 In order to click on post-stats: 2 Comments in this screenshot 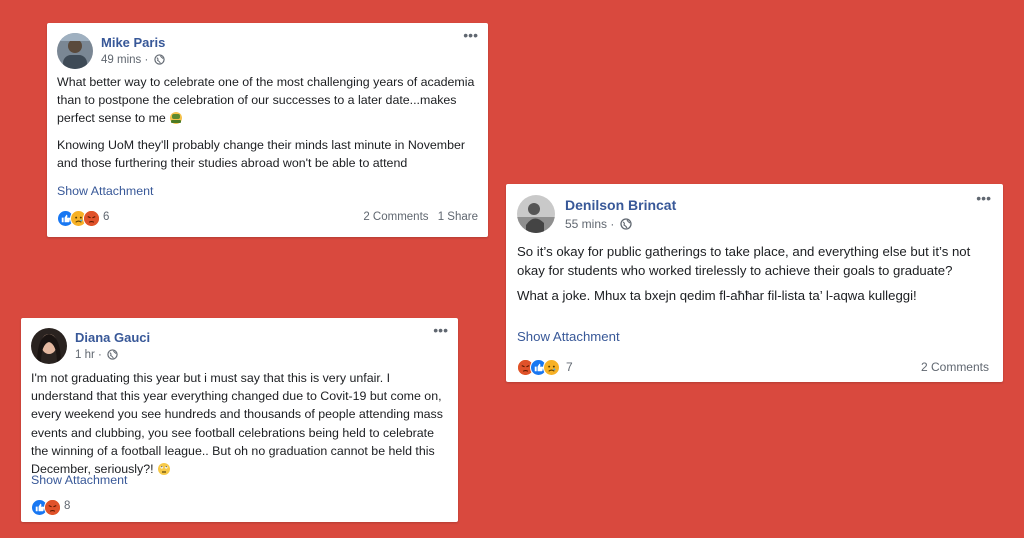, I will do `click(952, 367)`.